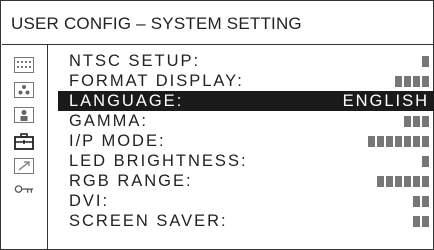 The image size is (434, 250). What do you see at coordinates (108, 120) in the screenshot?
I see `menu-item-label: GAMMA:` at bounding box center [108, 120].